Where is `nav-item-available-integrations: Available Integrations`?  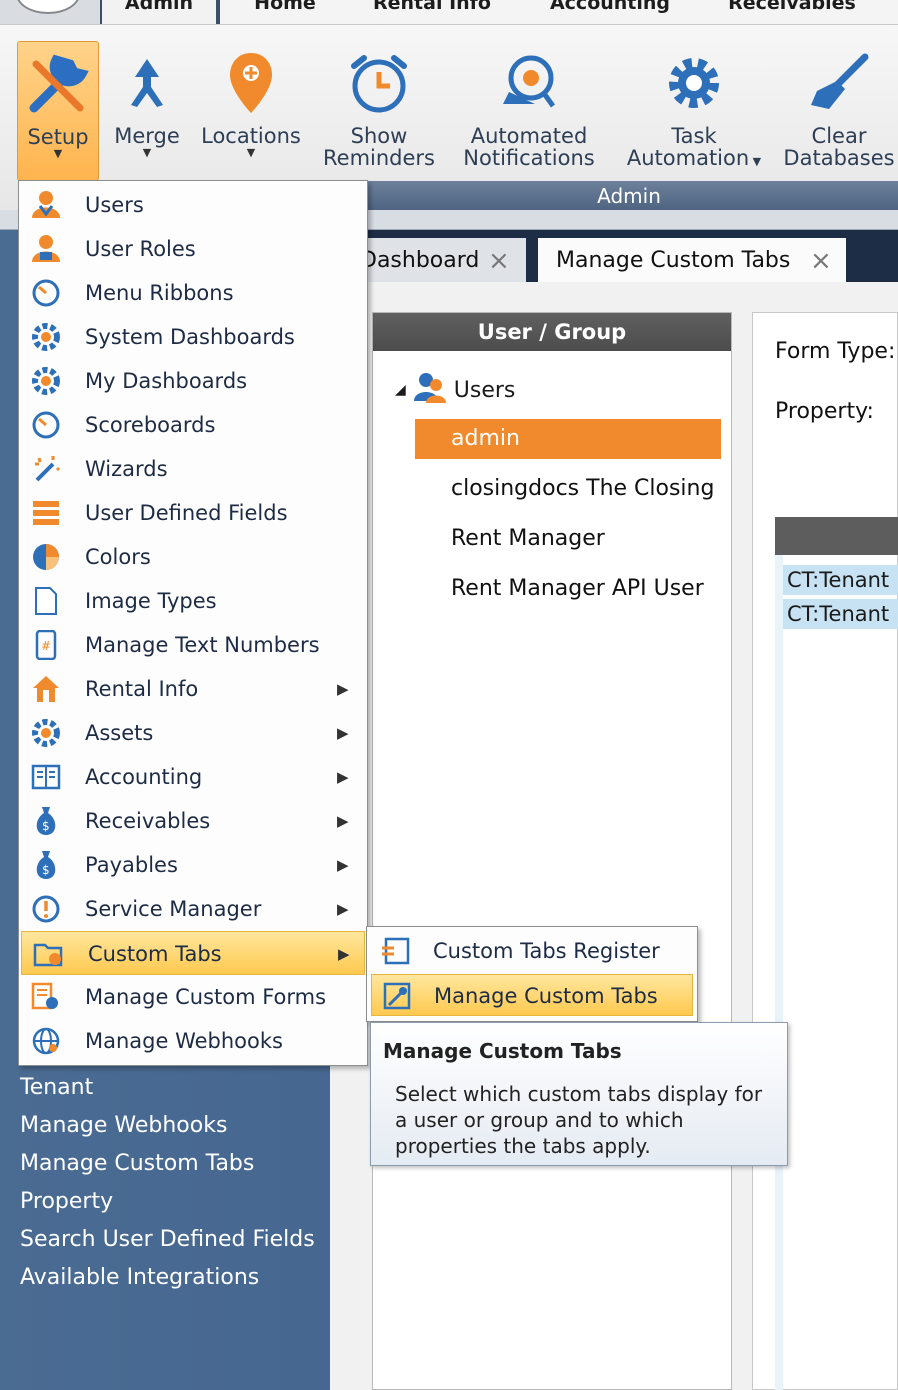
nav-item-available-integrations: Available Integrations is located at coordinates (139, 1277).